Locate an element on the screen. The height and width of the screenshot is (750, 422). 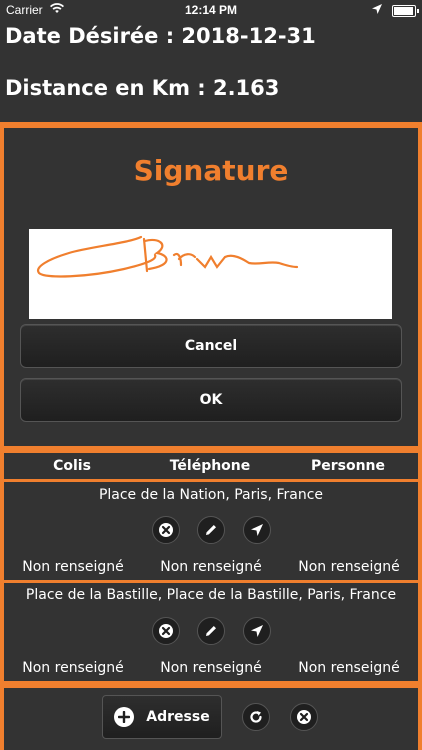
signature-pad is located at coordinates (210, 274).